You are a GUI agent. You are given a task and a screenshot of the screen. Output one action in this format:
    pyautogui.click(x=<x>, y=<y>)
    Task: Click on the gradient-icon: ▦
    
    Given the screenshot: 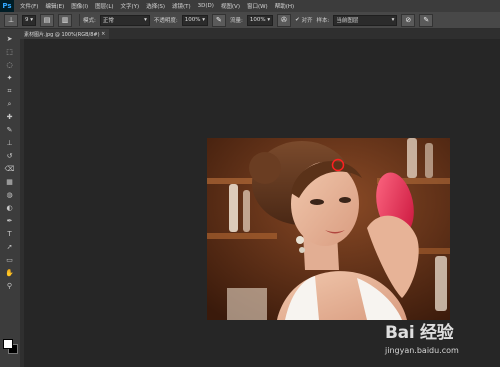 What is the action you would take?
    pyautogui.click(x=9, y=182)
    